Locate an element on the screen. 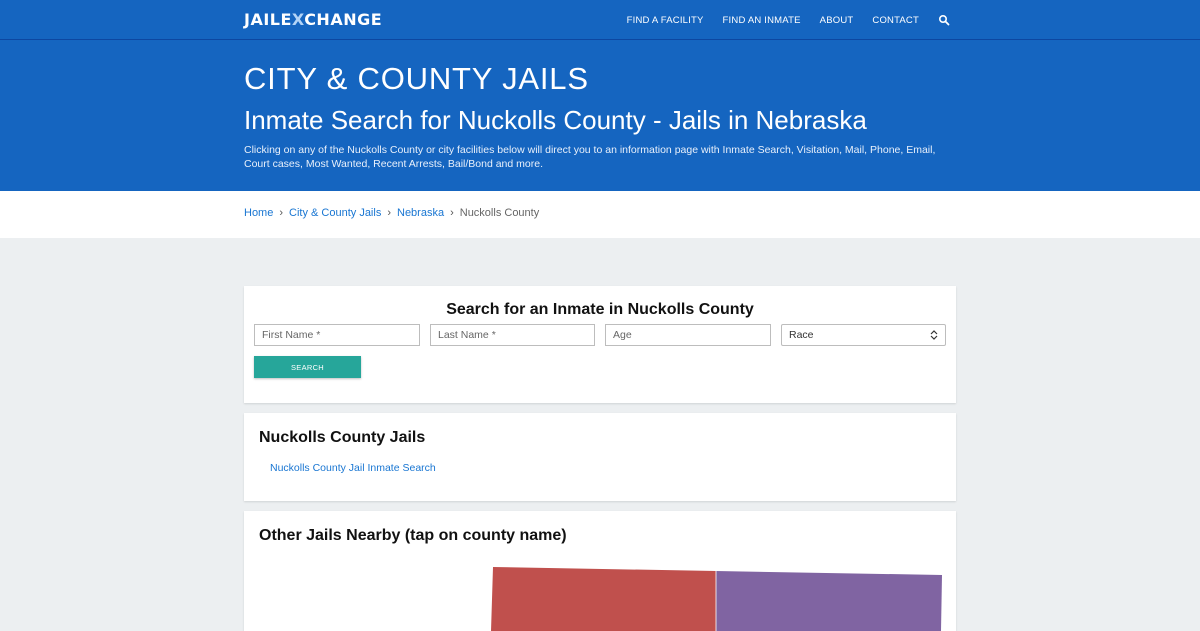  search-icon is located at coordinates (944, 20).